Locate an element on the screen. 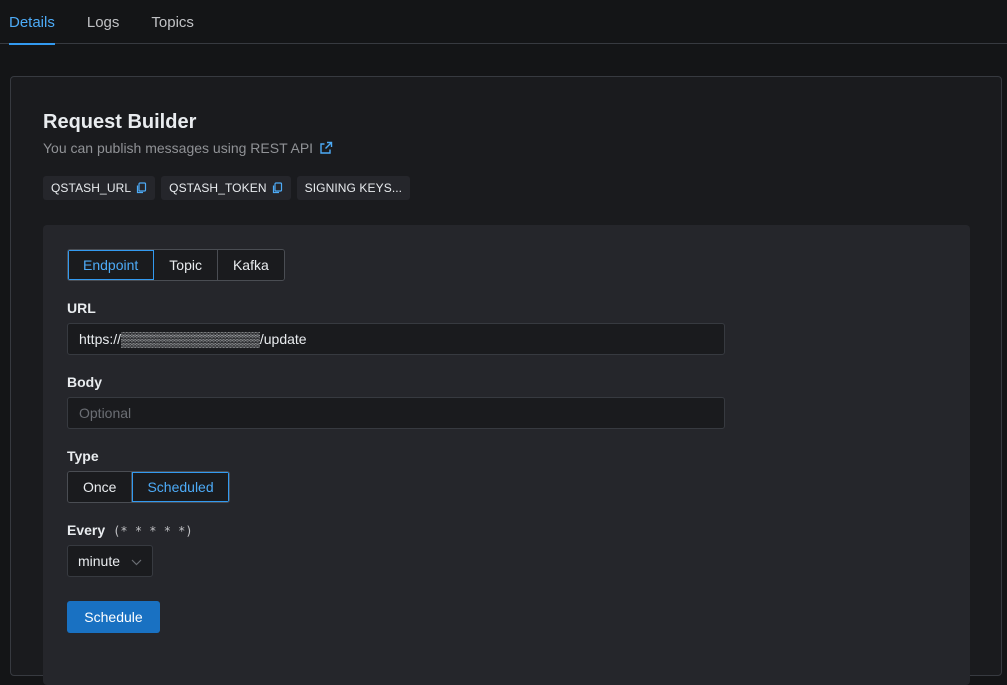 Image resolution: width=1007 pixels, height=685 pixels. qstash-url-label: QSTASH_URL is located at coordinates (91, 188).